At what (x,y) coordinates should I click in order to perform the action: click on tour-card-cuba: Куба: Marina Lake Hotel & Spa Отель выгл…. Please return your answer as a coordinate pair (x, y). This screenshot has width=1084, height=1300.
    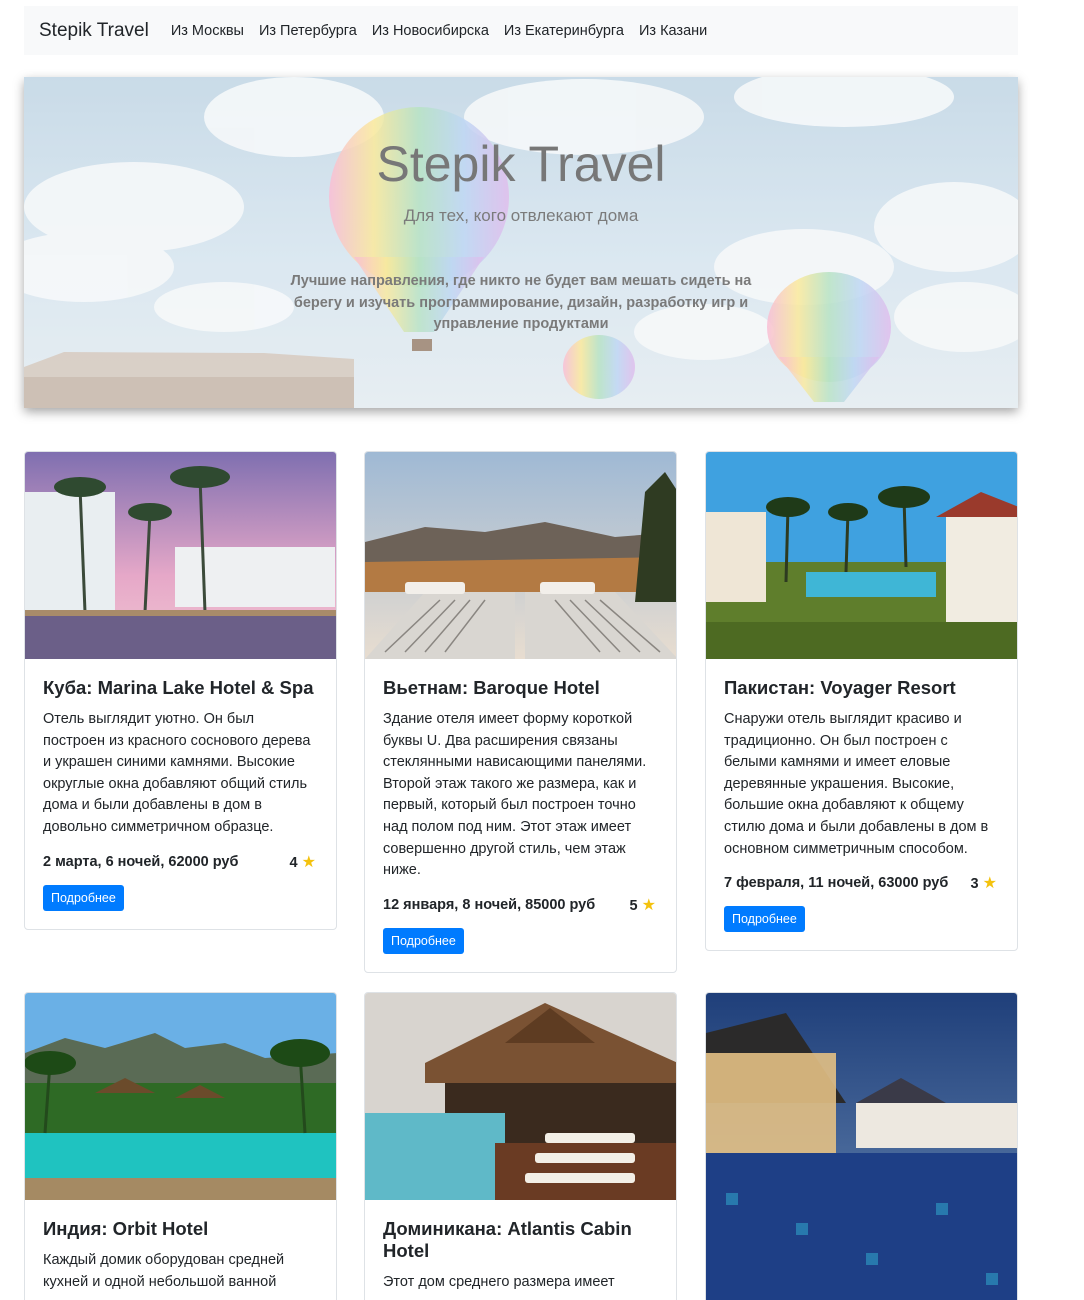
    Looking at the image, I should click on (180, 690).